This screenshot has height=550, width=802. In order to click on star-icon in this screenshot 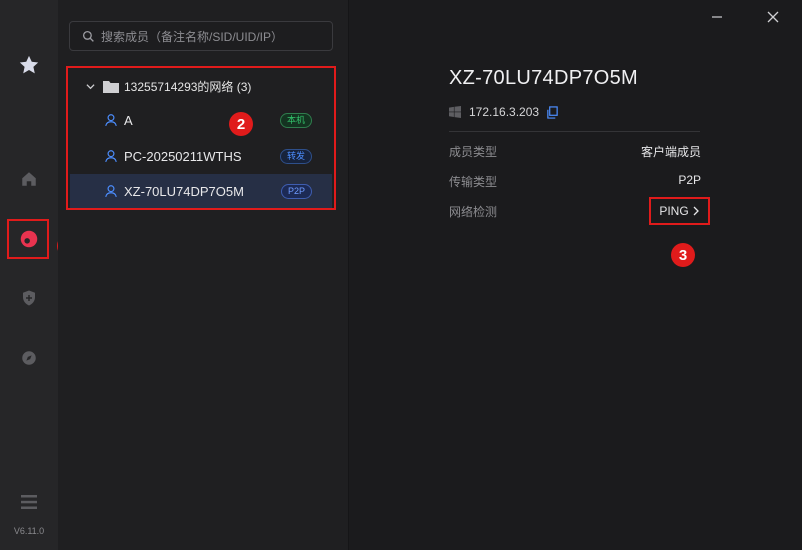, I will do `click(29, 65)`.